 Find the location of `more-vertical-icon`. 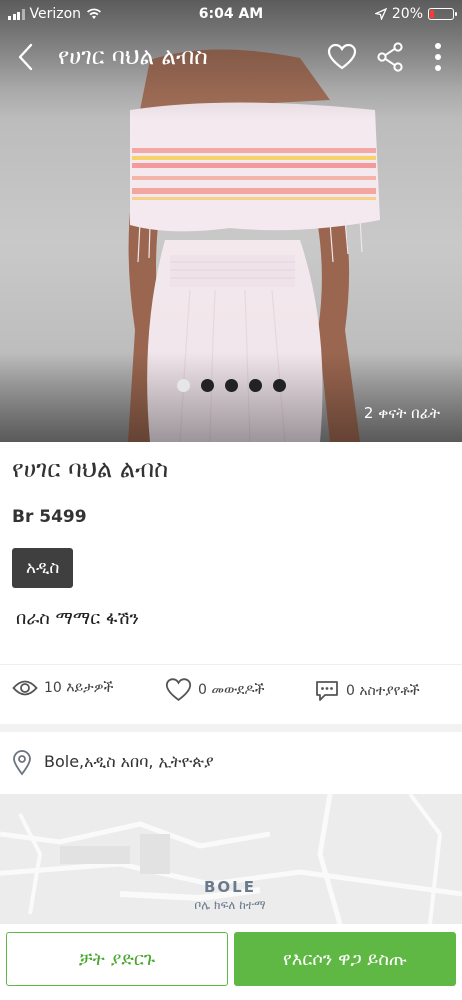

more-vertical-icon is located at coordinates (438, 57).